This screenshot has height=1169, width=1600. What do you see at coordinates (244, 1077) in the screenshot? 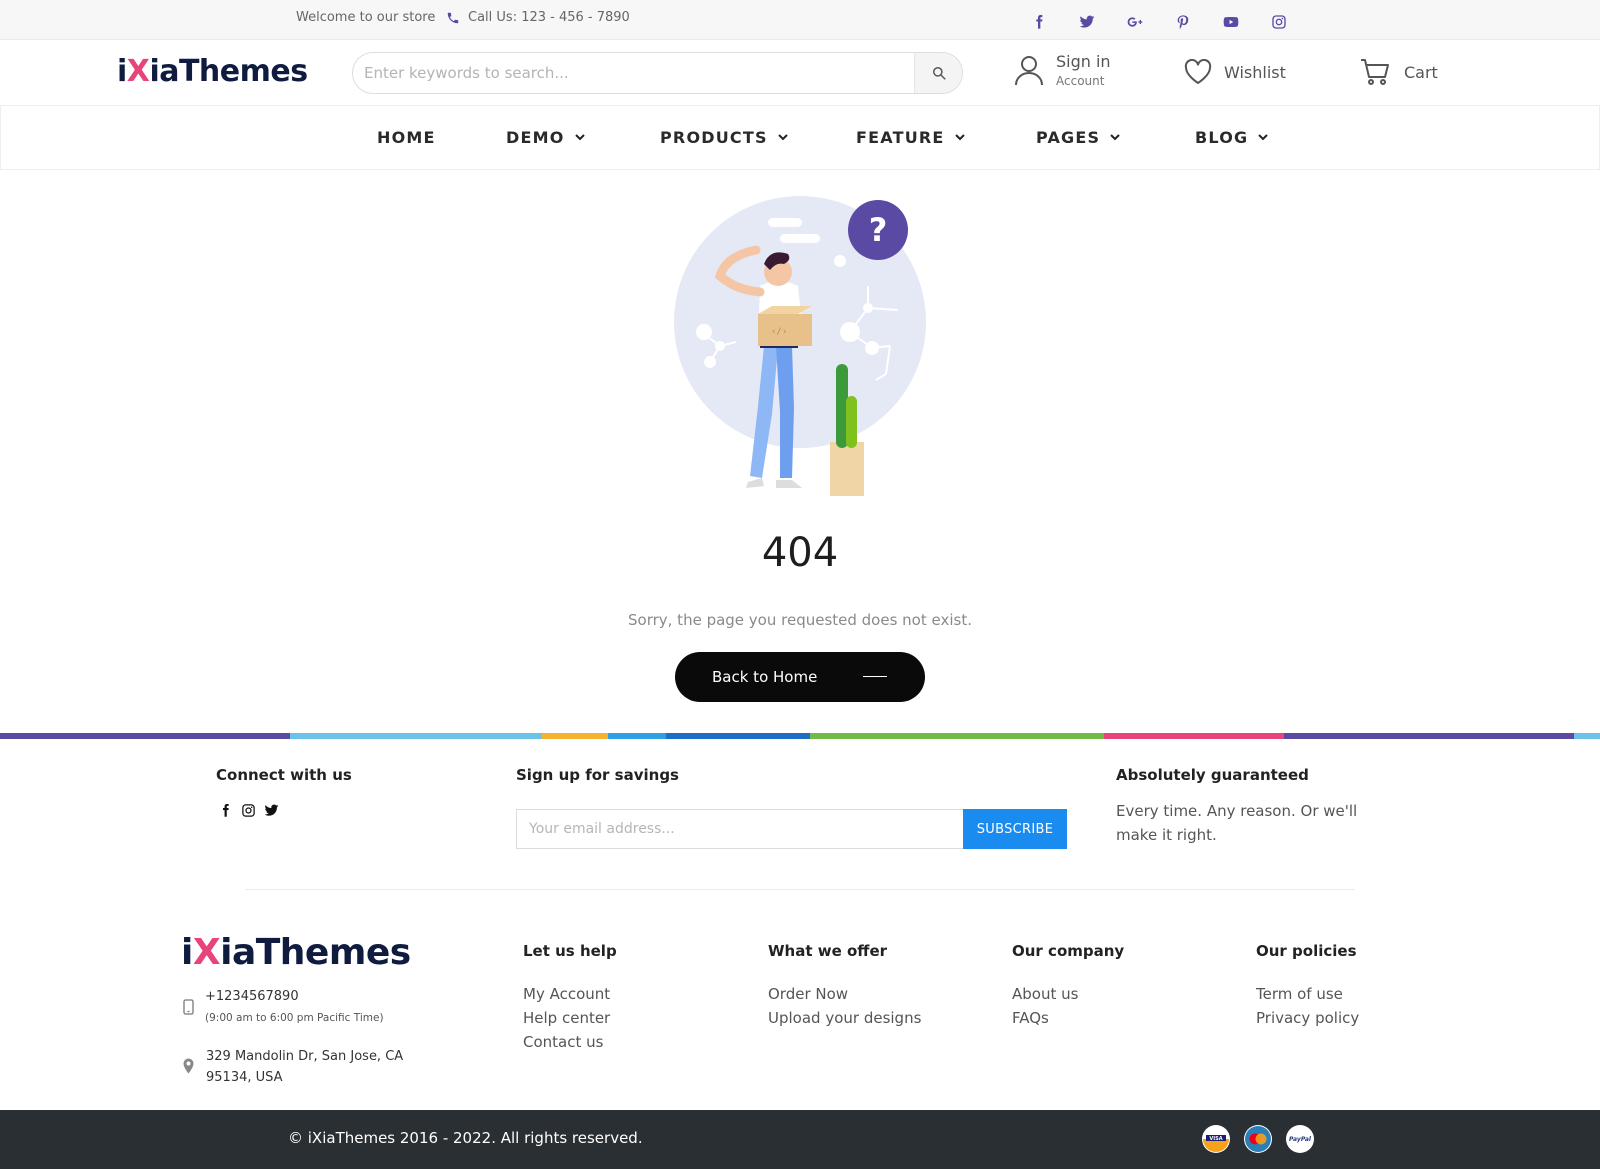
I see `address-line-2: 95134, USA` at bounding box center [244, 1077].